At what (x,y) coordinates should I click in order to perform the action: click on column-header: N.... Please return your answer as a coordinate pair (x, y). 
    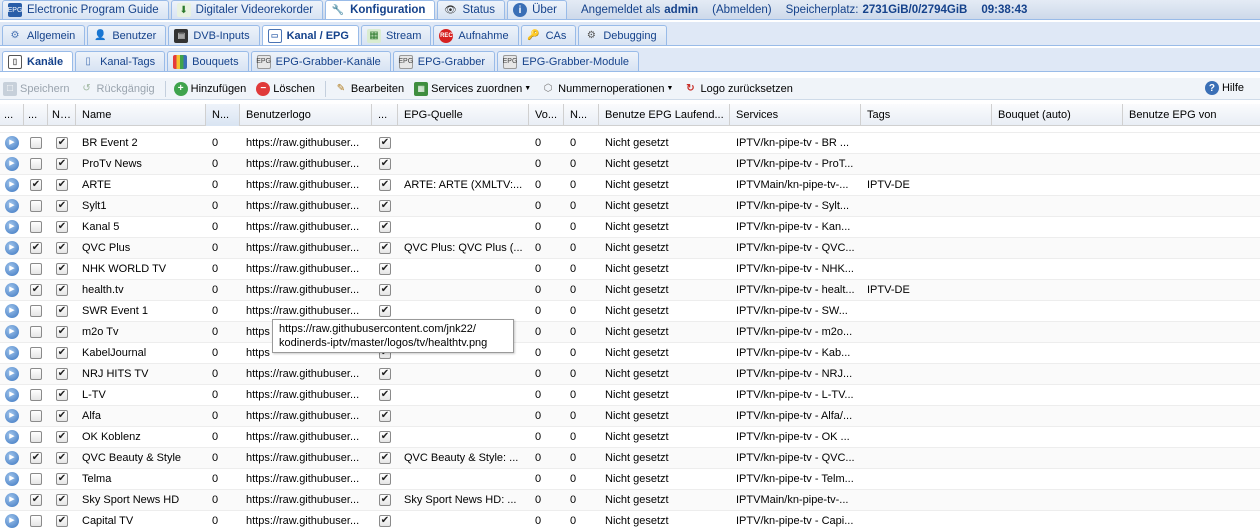
    Looking at the image, I should click on (581, 115).